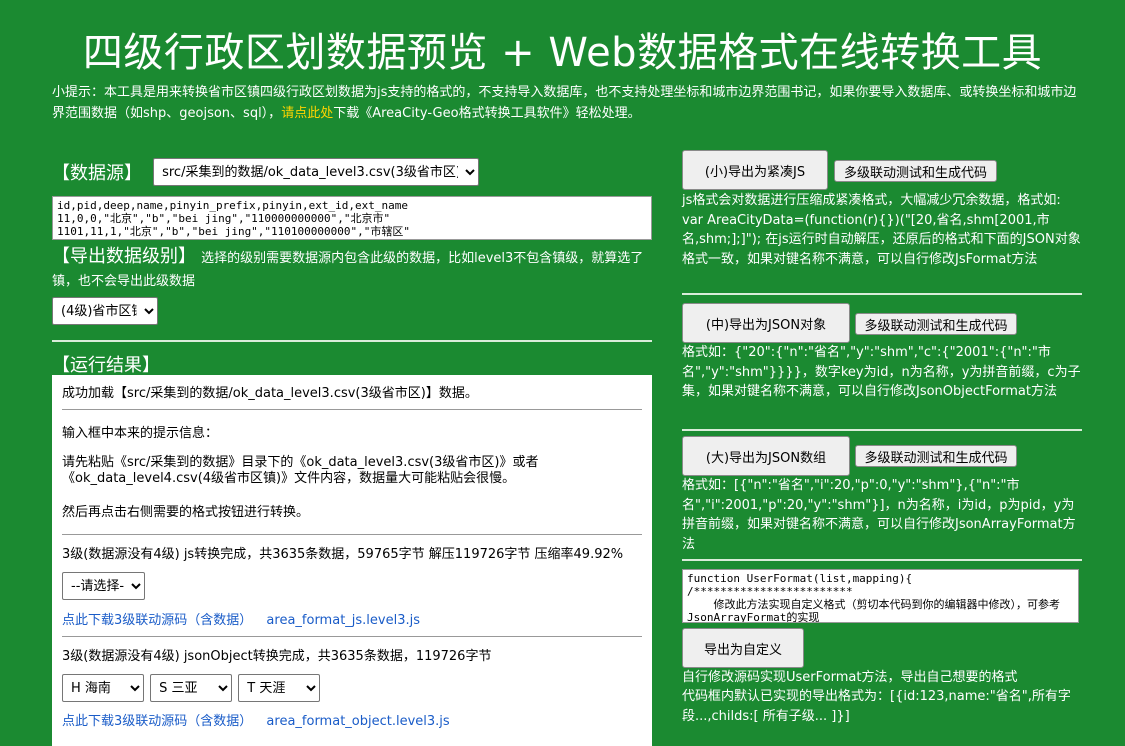 The height and width of the screenshot is (746, 1125). Describe the element at coordinates (352, 688) in the screenshot. I see `object-preview-selects: H 海南 S 三亚 T 天涯` at that location.